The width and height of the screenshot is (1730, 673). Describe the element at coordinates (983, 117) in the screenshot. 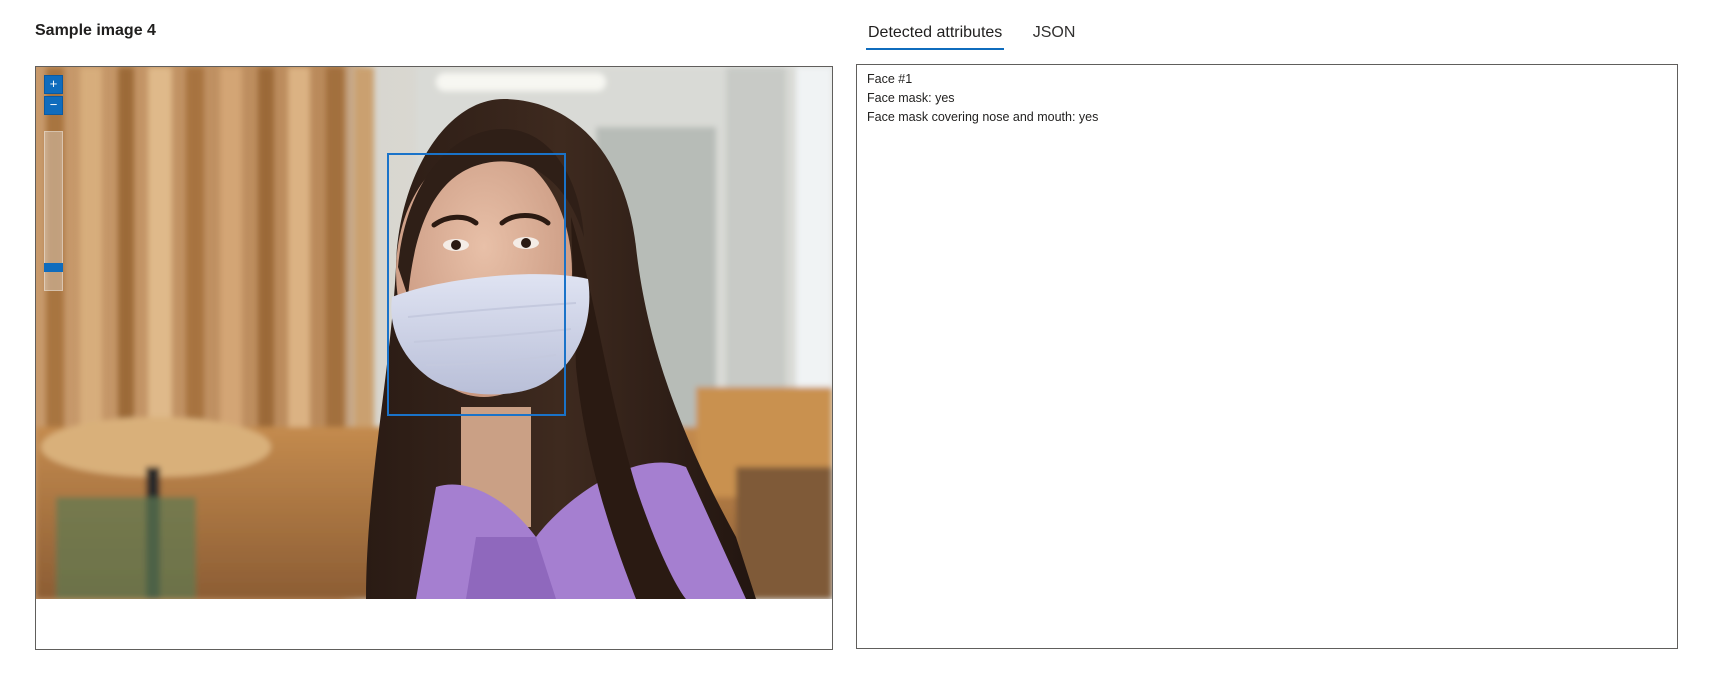

I see `result-line-mask-covering: Face mask covering nose and mouth: yes` at that location.